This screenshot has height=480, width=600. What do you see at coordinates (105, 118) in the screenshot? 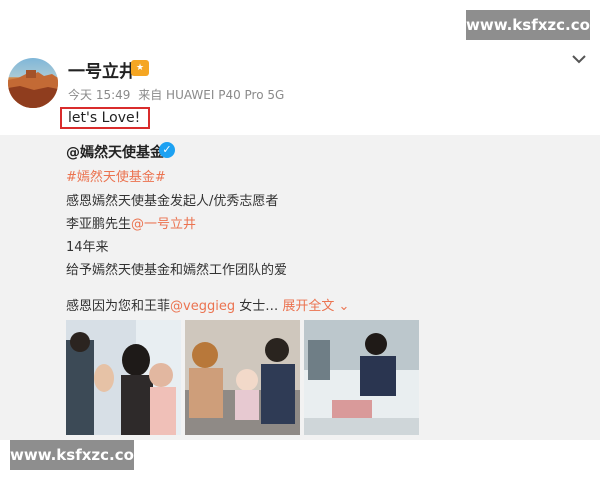
I see `post-text: let's Love!` at bounding box center [105, 118].